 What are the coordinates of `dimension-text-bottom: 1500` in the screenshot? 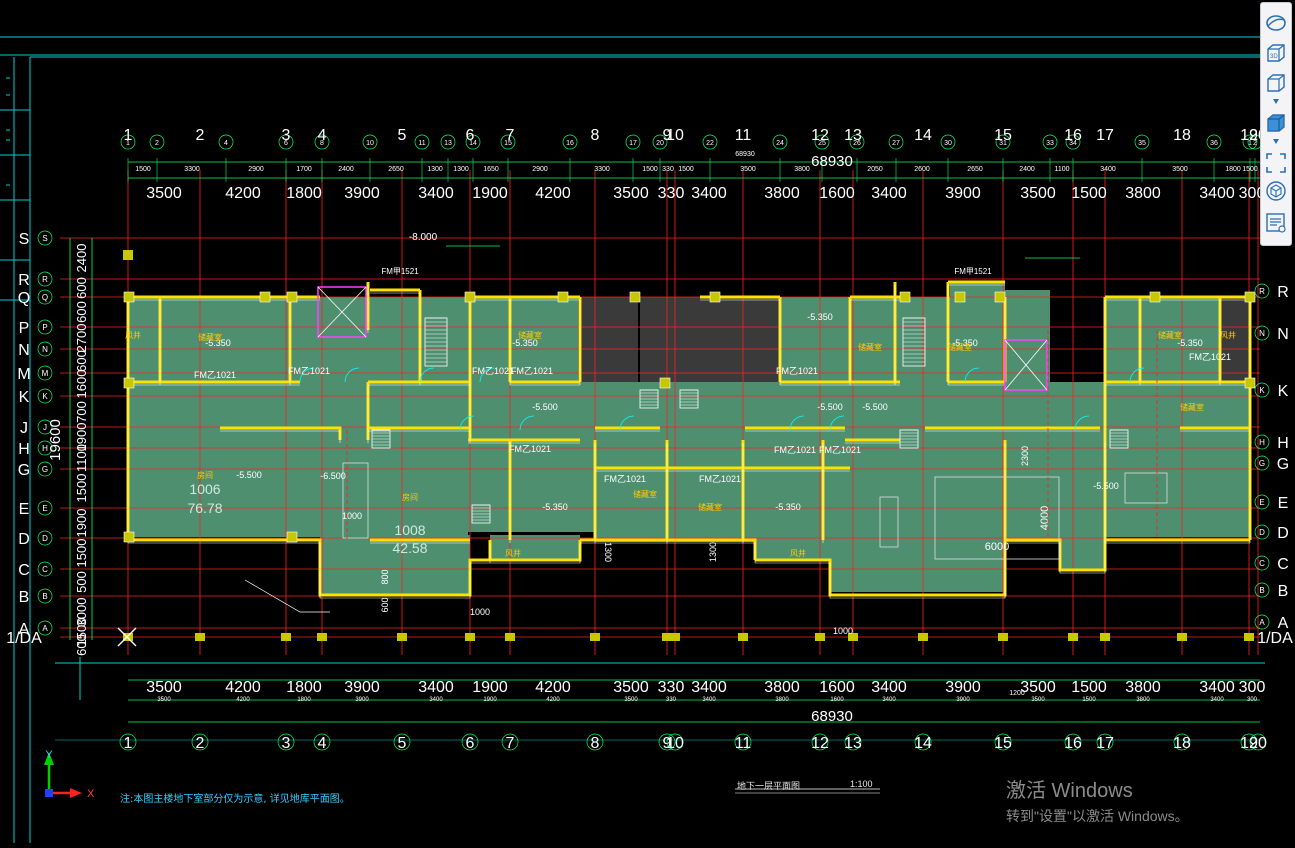 It's located at (1089, 687).